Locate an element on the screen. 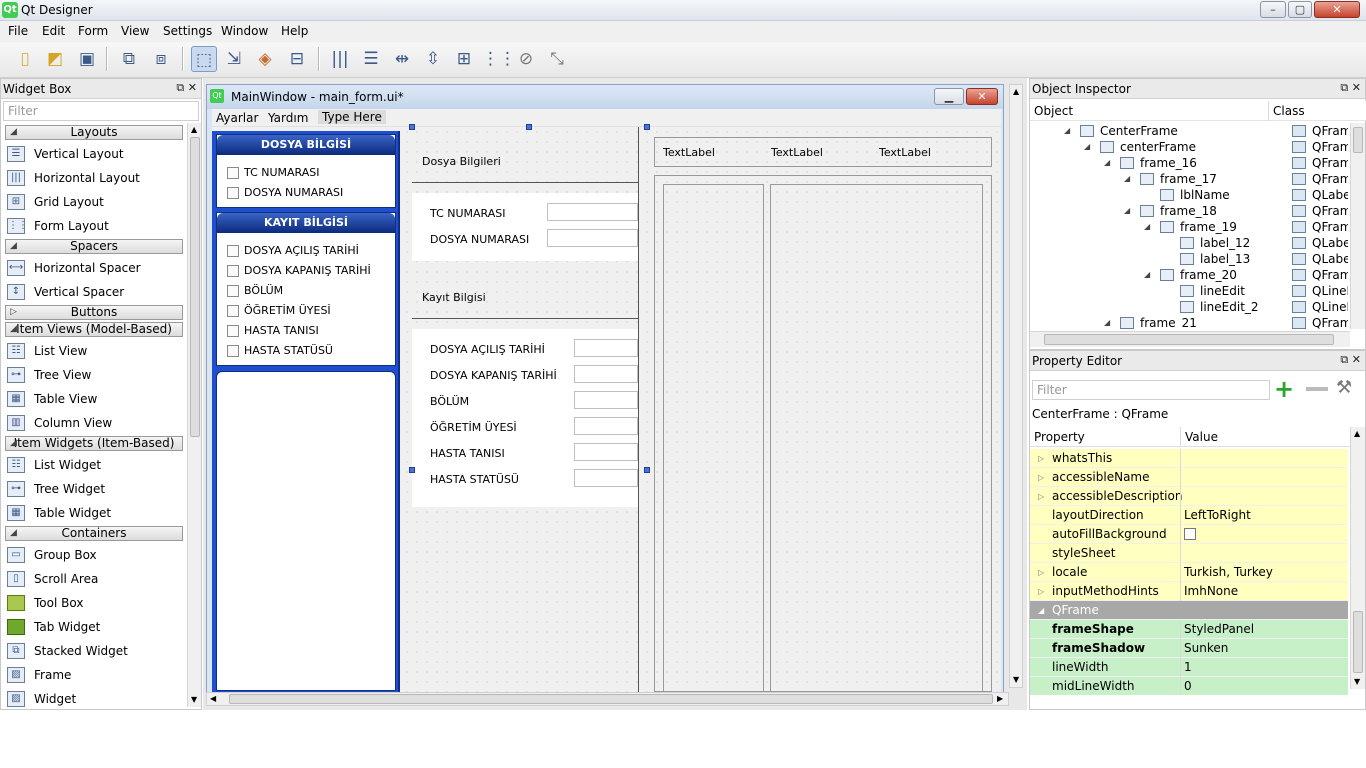  object-tree-row: ◢ frame_21 QFrame is located at coordinates (1189, 322).